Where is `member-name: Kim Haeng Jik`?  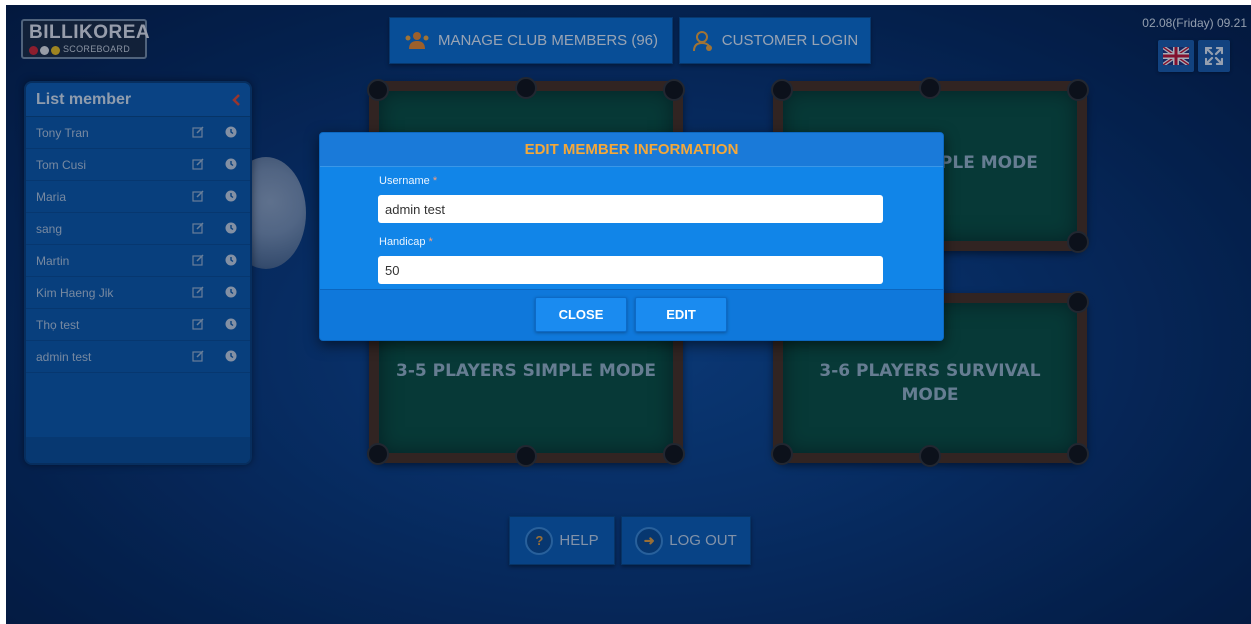 member-name: Kim Haeng Jik is located at coordinates (75, 292).